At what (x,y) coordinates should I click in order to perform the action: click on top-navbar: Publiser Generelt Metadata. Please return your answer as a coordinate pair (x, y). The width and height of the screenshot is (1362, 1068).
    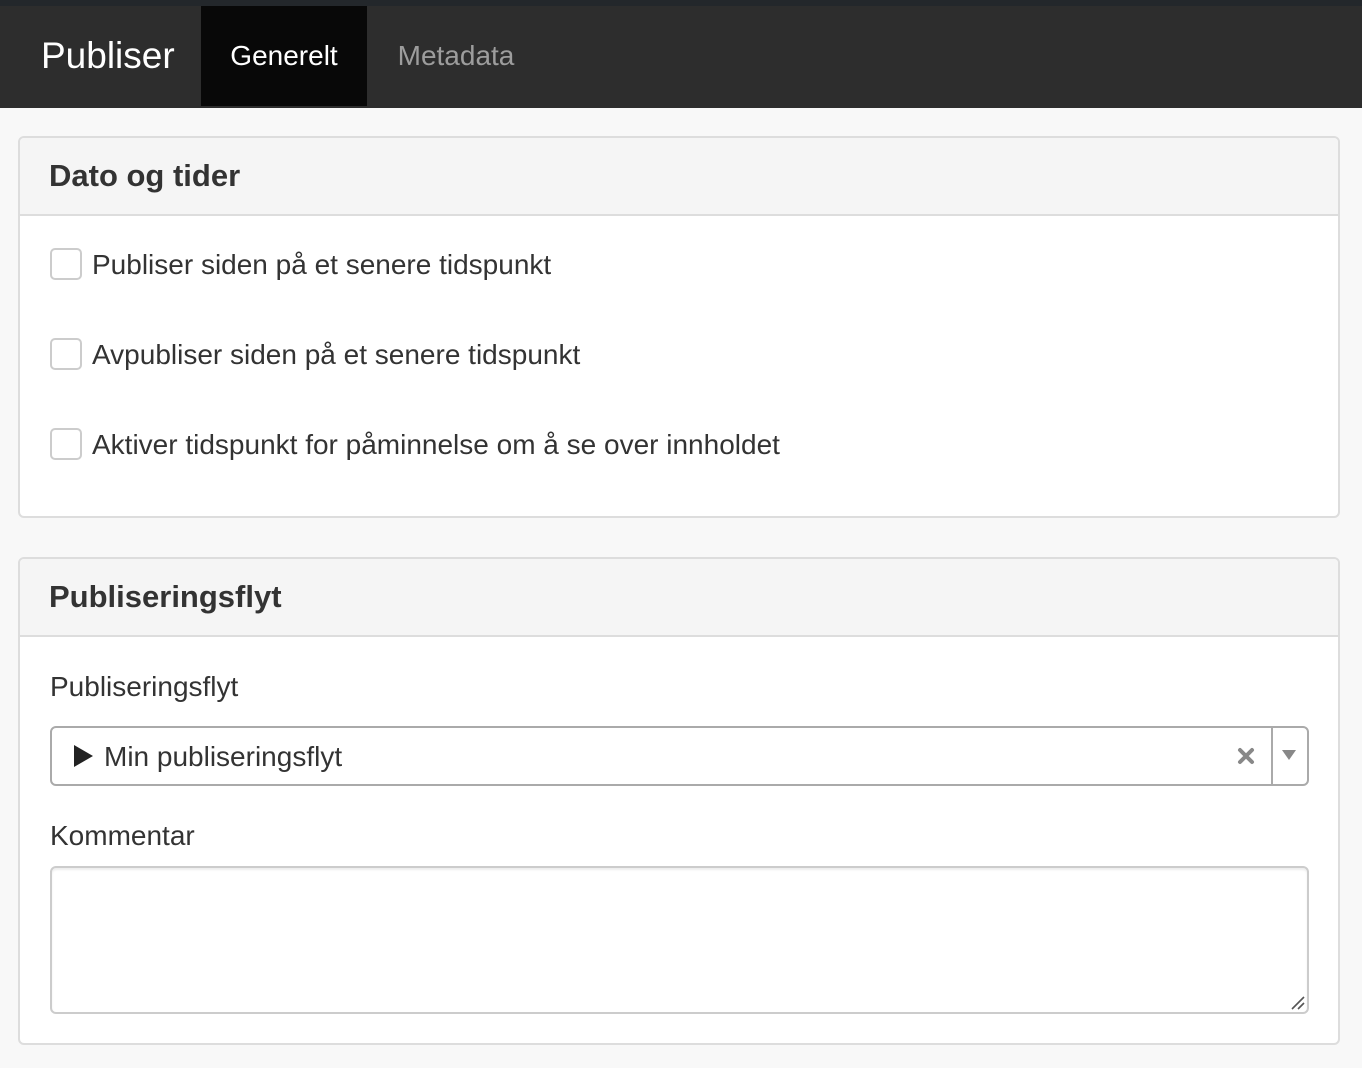
    Looking at the image, I should click on (681, 54).